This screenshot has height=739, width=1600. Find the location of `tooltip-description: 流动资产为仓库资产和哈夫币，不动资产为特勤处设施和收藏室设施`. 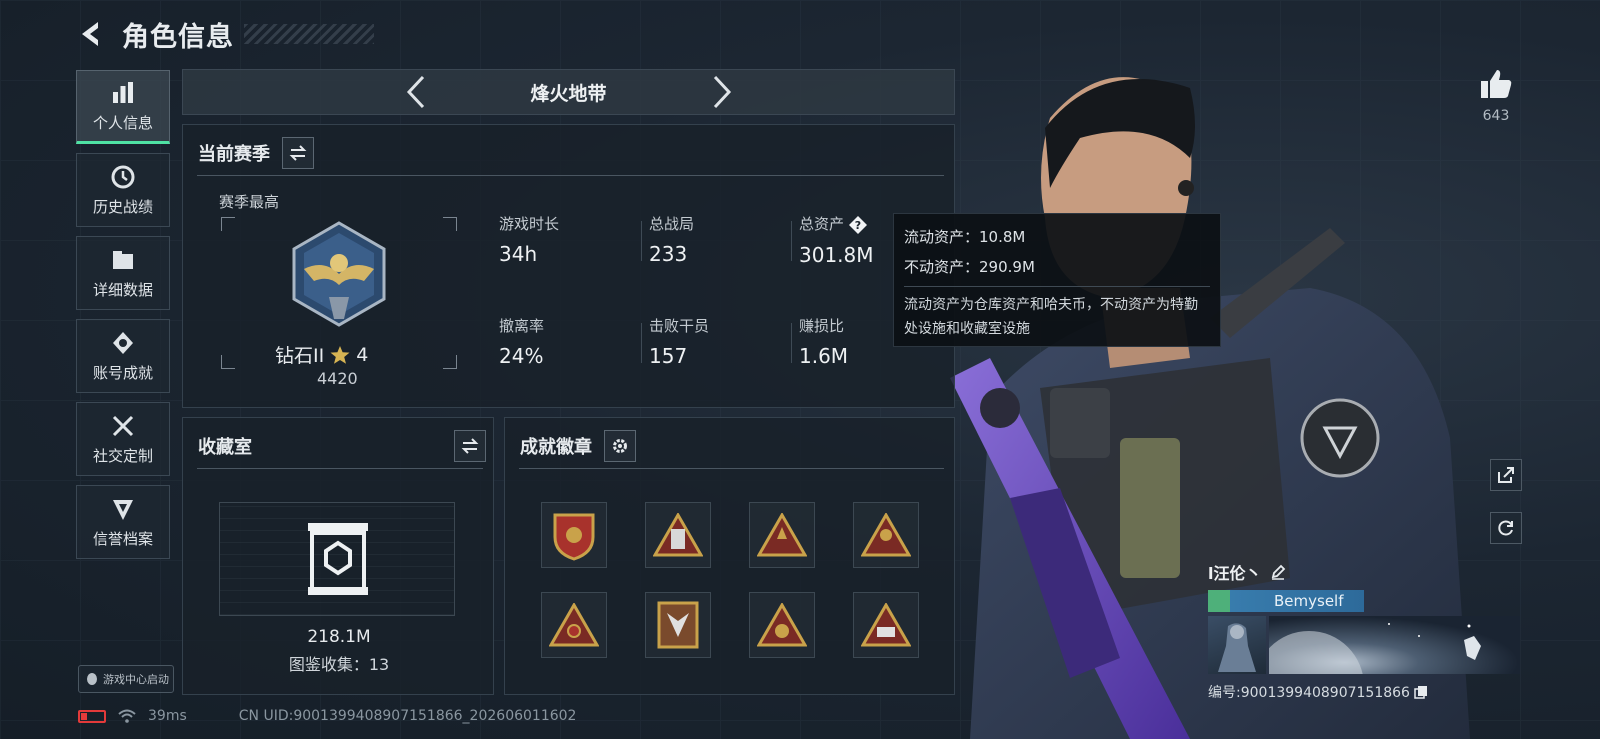

tooltip-description: 流动资产为仓库资产和哈夫币，不动资产为特勤处设施和收藏室设施 is located at coordinates (1051, 317).